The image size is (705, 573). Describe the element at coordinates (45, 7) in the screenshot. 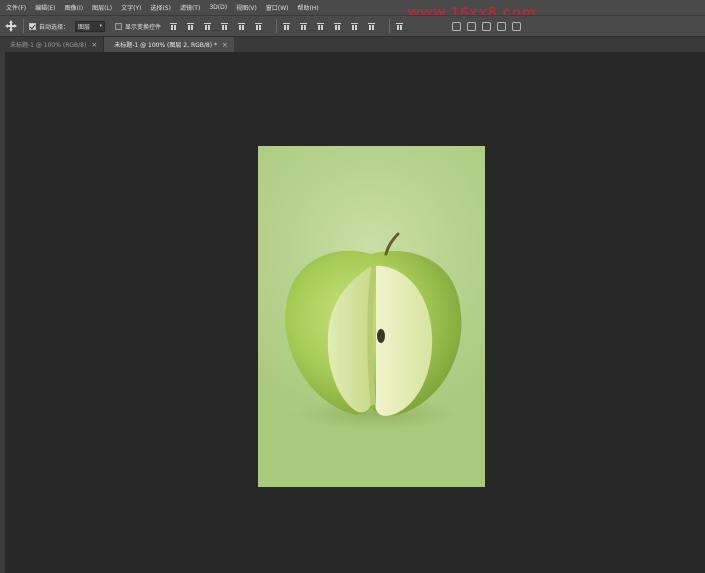

I see `menu-edit: 编辑(E)` at that location.